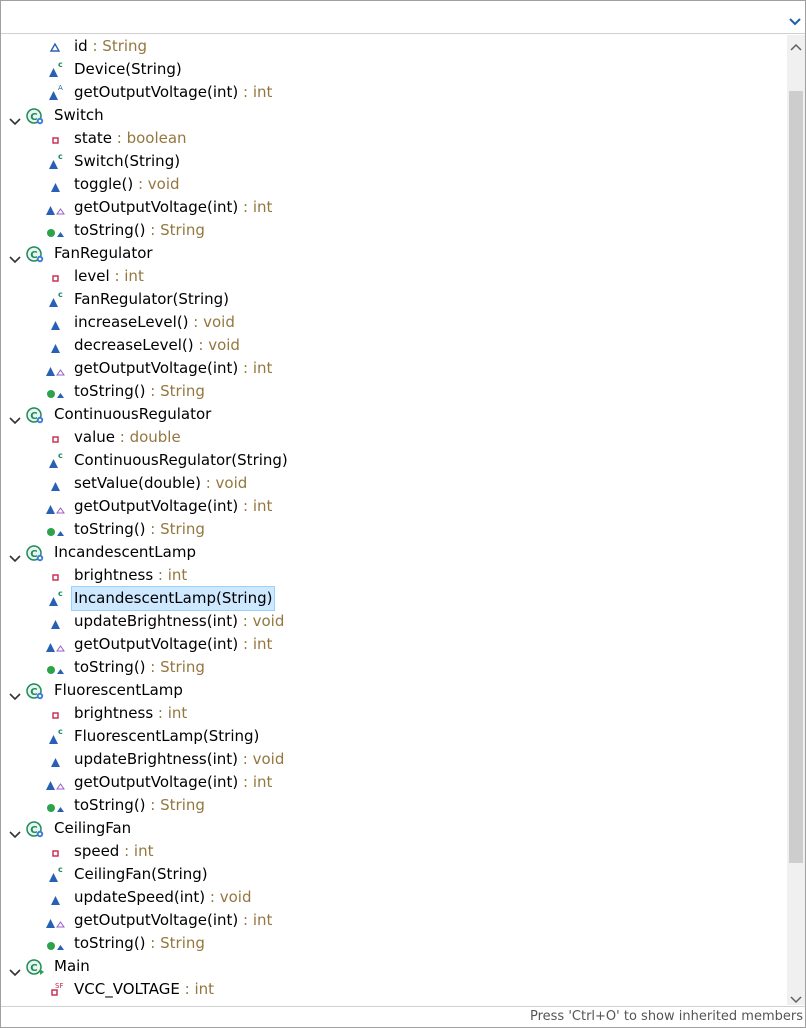 The width and height of the screenshot is (806, 1028). I want to click on tree-member-increaselevel: increaseLevel() : void, so click(393, 322).